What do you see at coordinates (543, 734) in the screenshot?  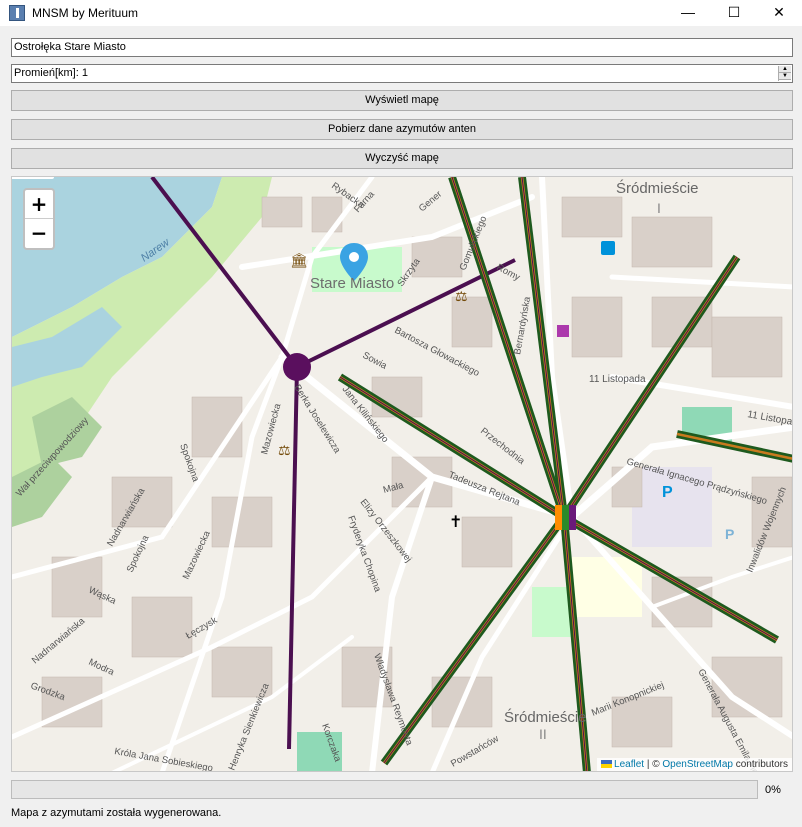 I see `label-district-roman-bottom: II` at bounding box center [543, 734].